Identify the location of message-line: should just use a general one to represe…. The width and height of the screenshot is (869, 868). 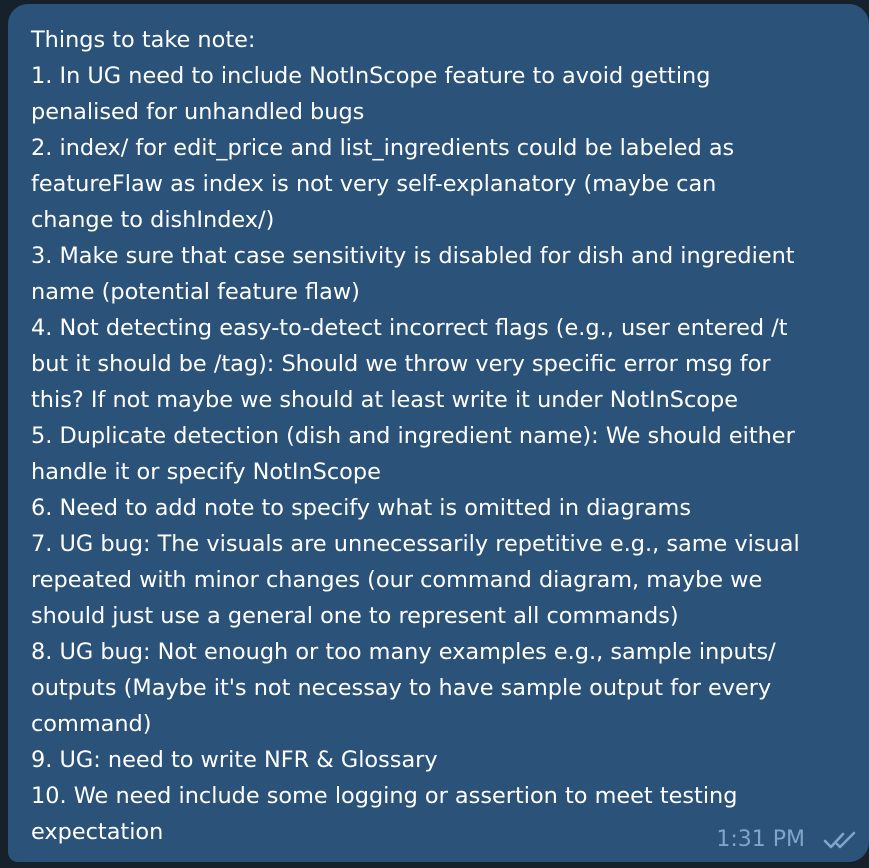
(355, 616).